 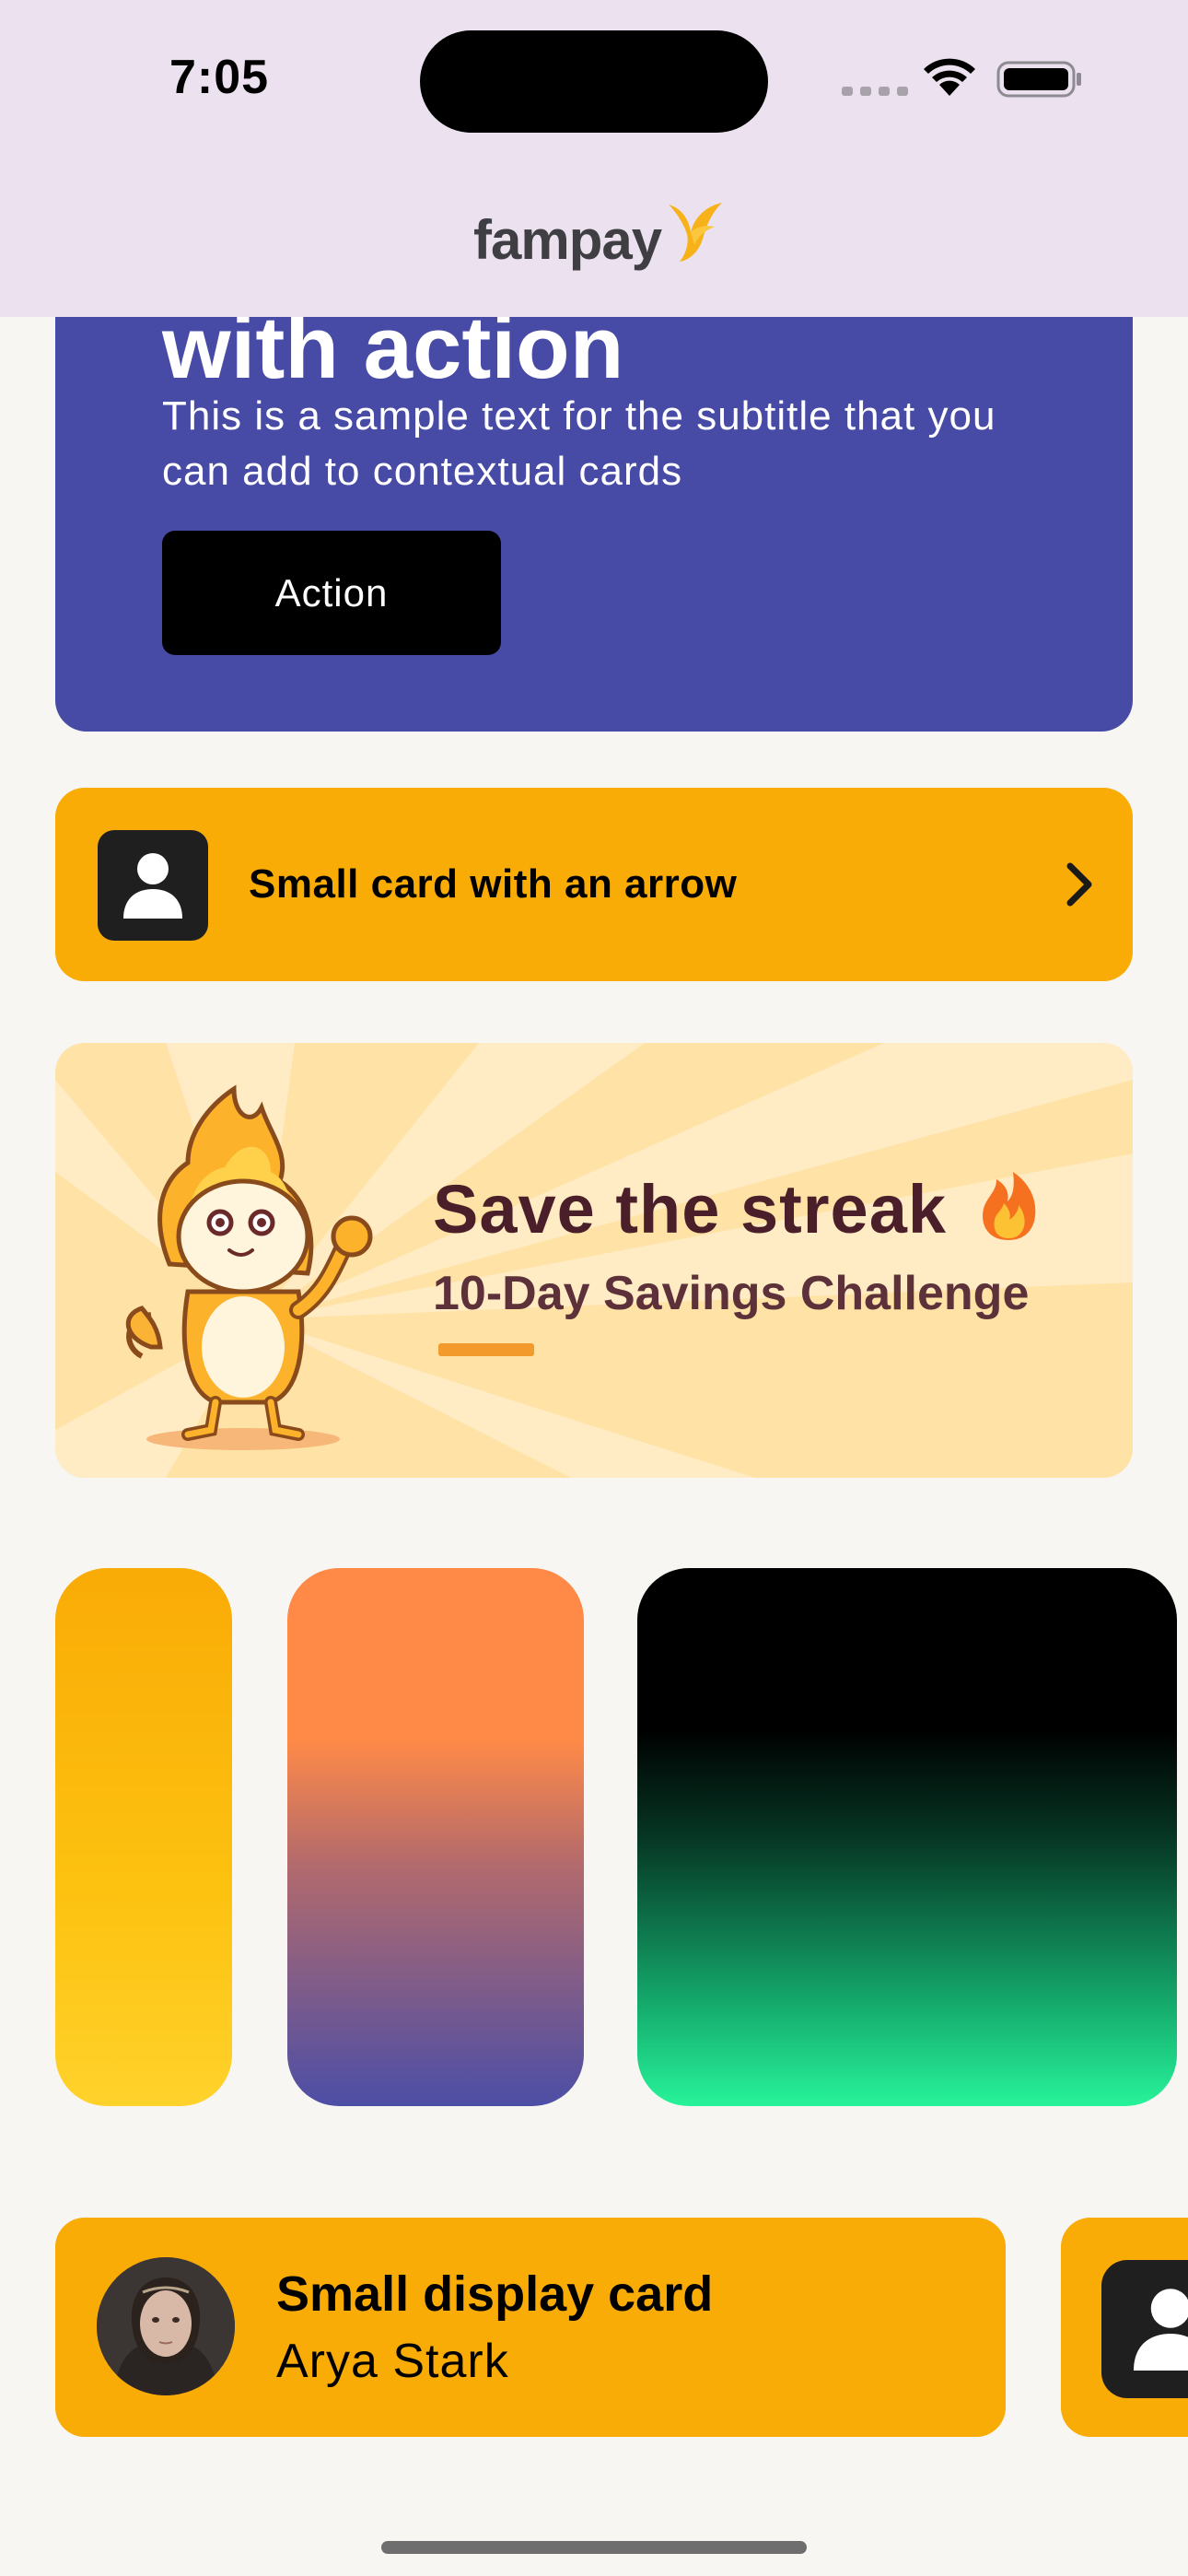 I want to click on chevron-right-icon, so click(x=1079, y=884).